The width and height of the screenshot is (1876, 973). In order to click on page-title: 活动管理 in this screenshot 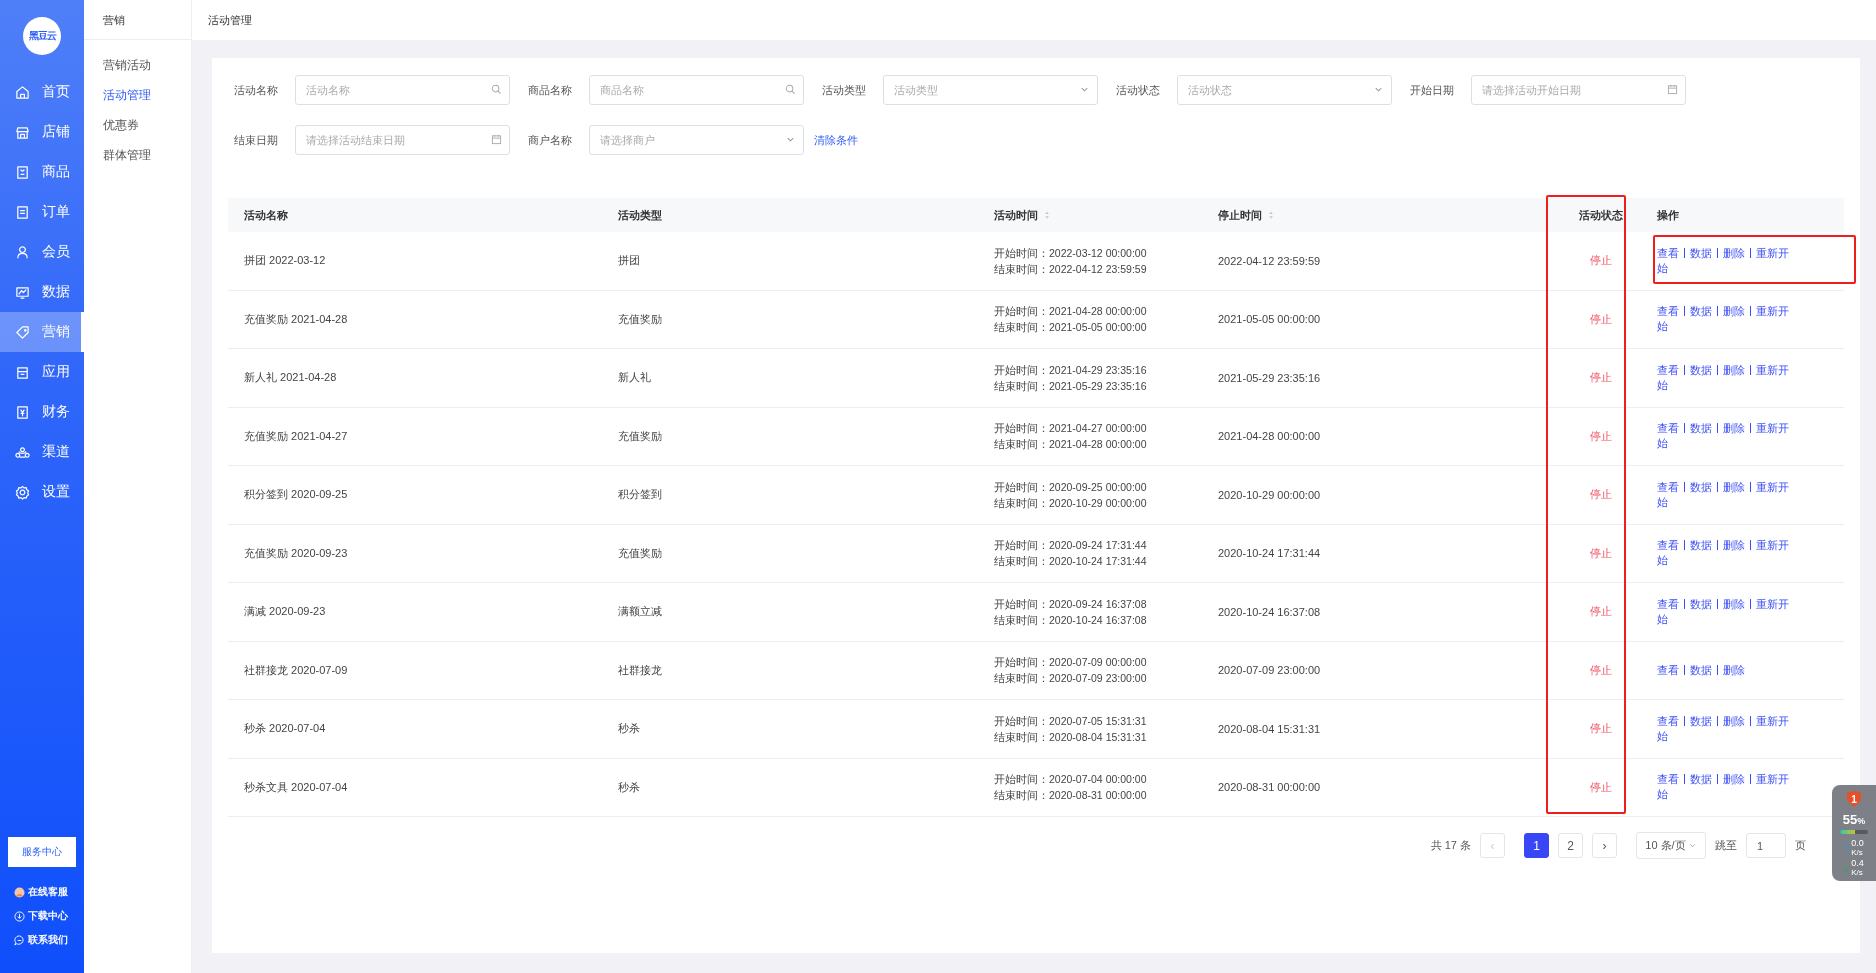, I will do `click(230, 20)`.